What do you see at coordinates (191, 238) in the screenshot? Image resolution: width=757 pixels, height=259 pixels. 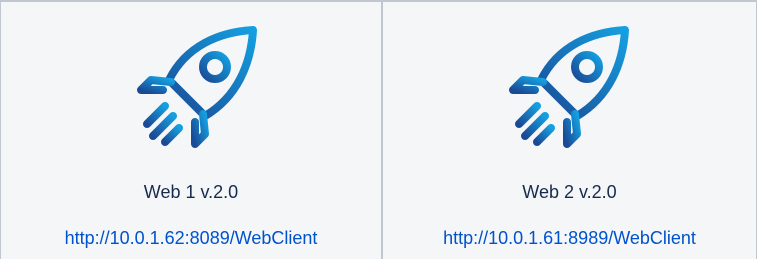 I see `web-client-link: http://10.0.1.62:8089/WebClient` at bounding box center [191, 238].